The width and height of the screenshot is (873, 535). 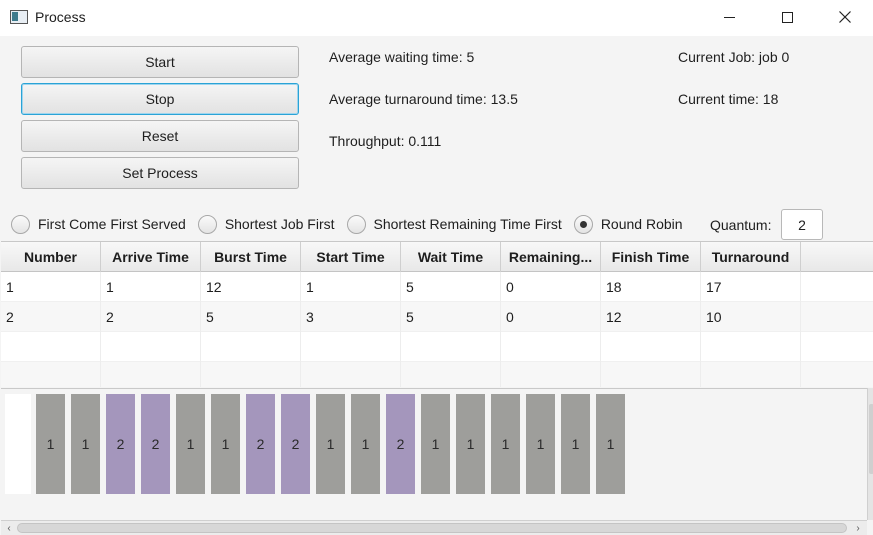 I want to click on table-row: 1 1 12 1 5 0 18 17, so click(x=437, y=287).